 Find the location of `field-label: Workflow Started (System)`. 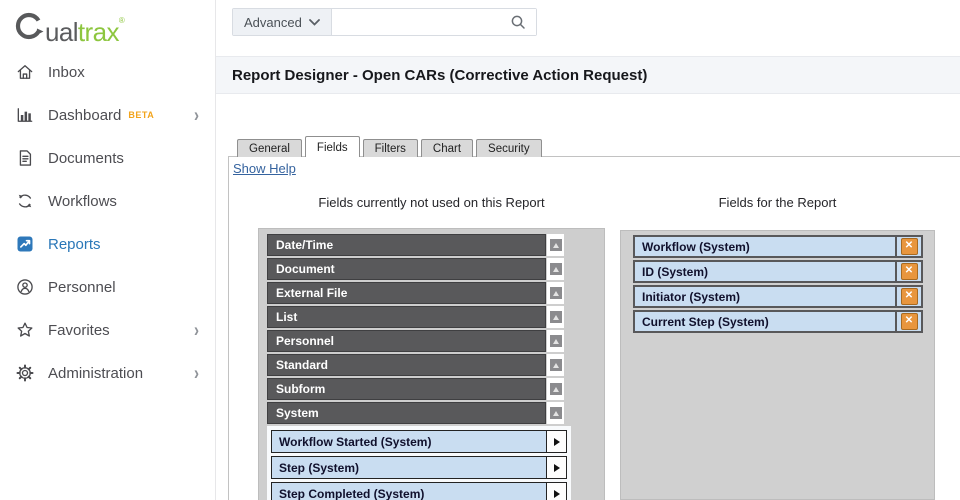

field-label: Workflow Started (System) is located at coordinates (355, 441).